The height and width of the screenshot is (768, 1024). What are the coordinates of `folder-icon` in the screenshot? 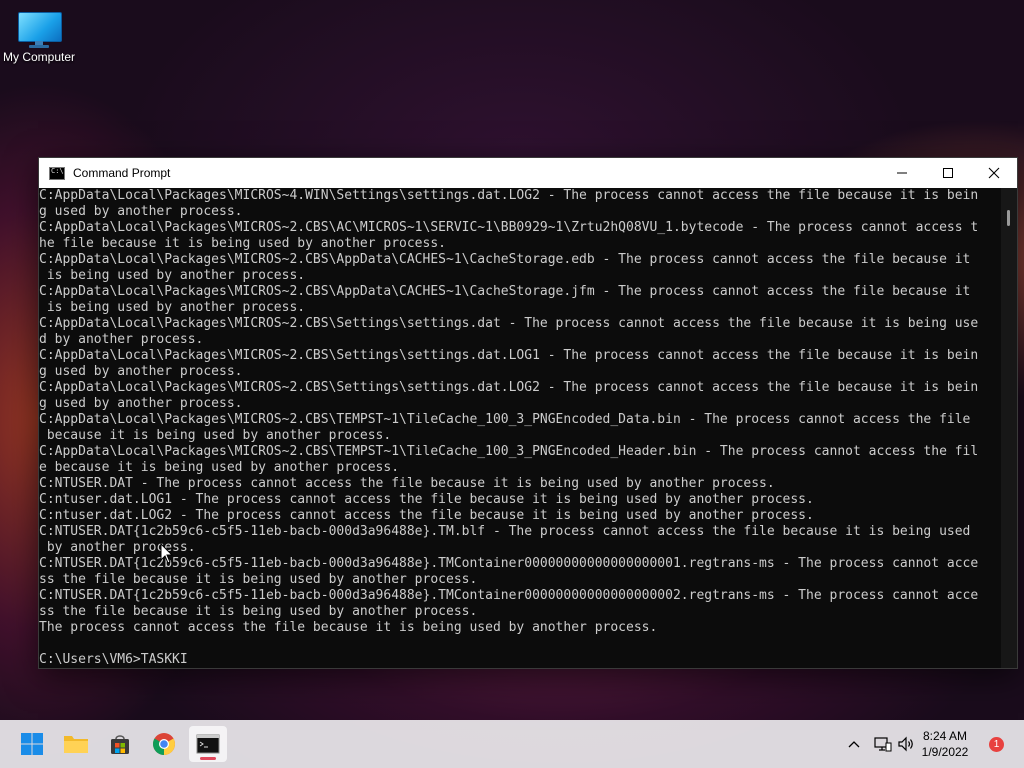 It's located at (76, 744).